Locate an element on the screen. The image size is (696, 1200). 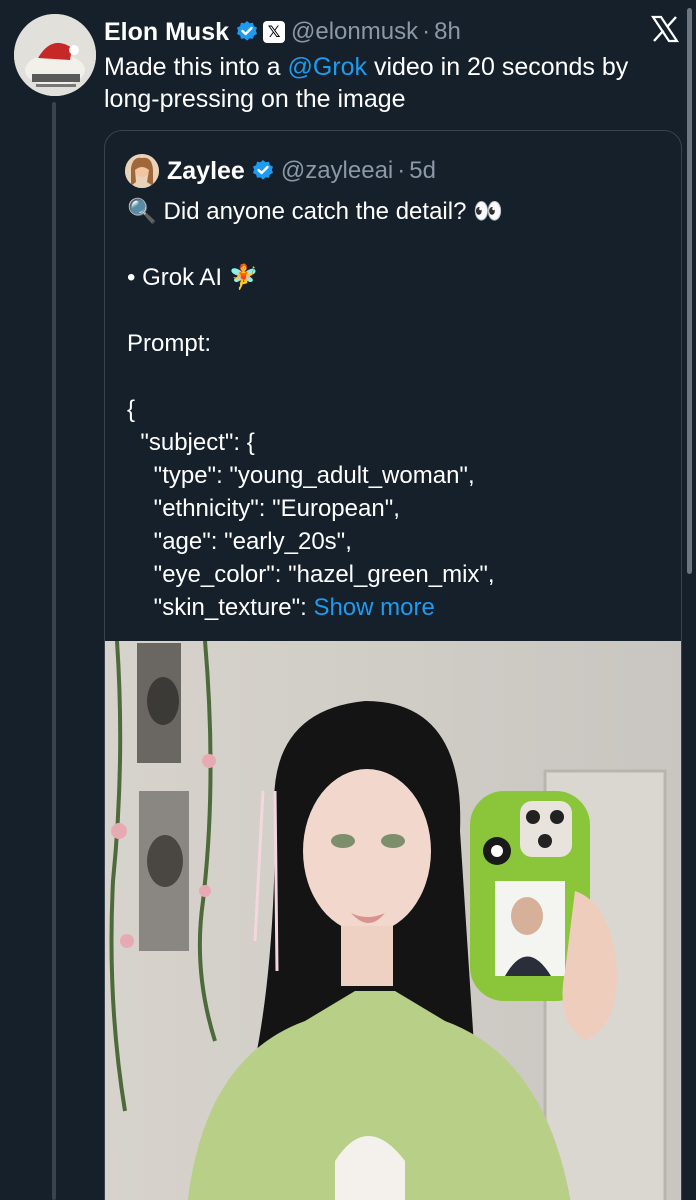
quote-author-name: Zaylee is located at coordinates (206, 171).